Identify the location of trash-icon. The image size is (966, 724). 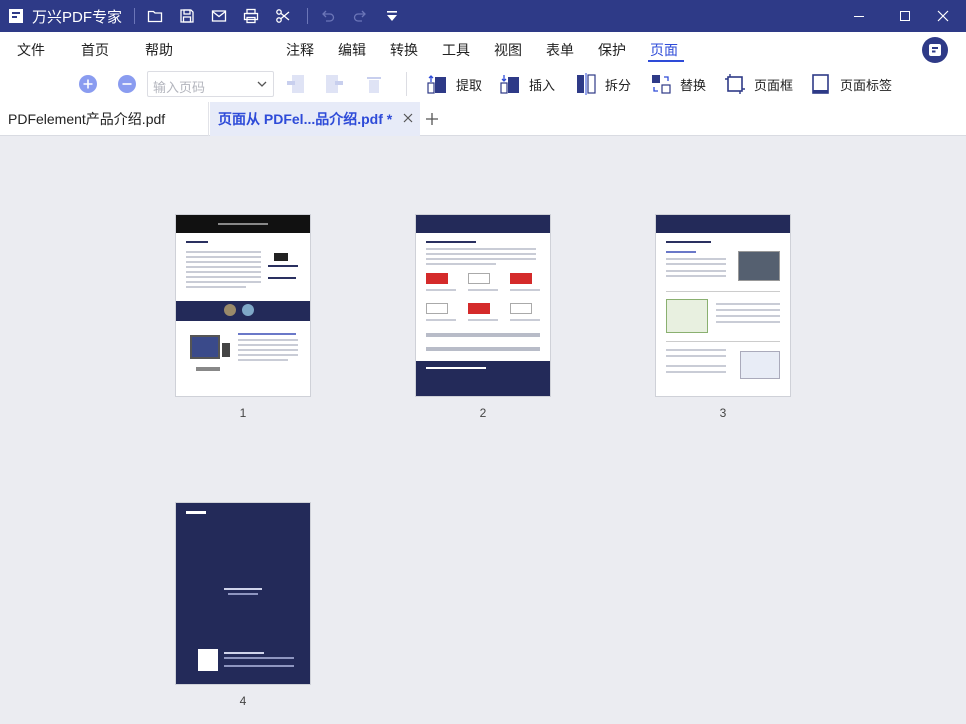
(374, 85).